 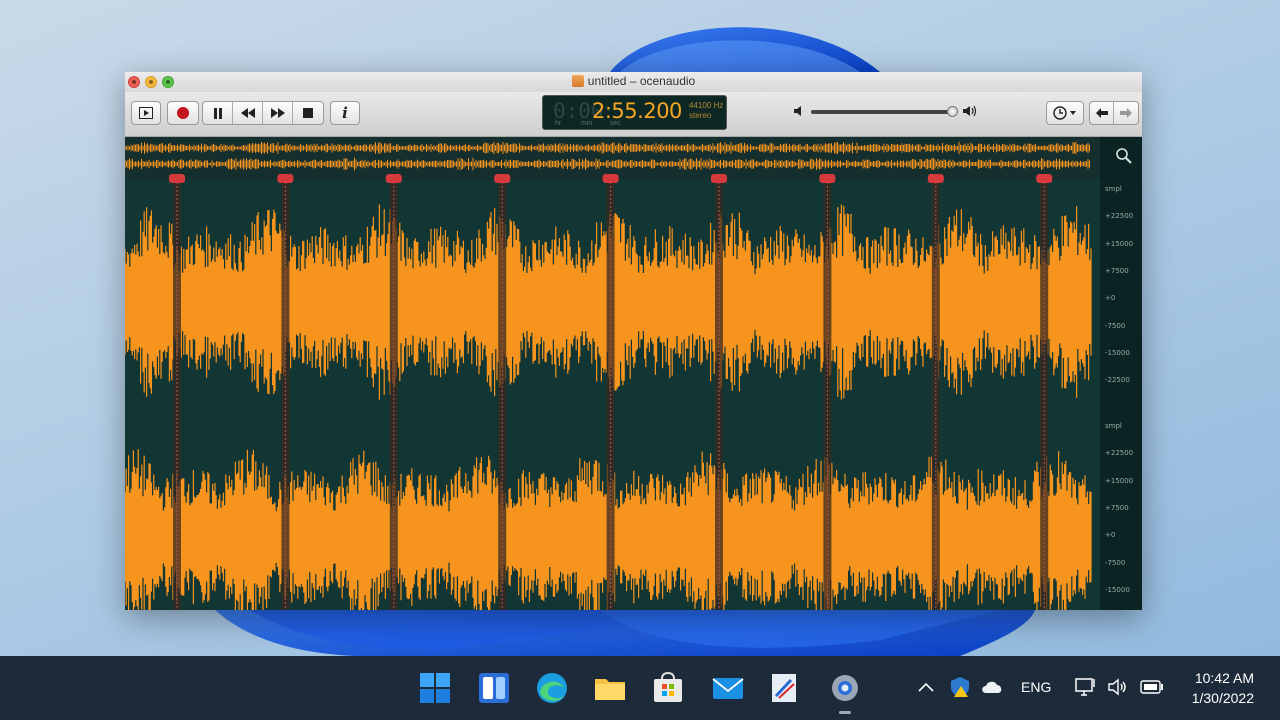 What do you see at coordinates (1036, 687) in the screenshot?
I see `language-indicator: ENG` at bounding box center [1036, 687].